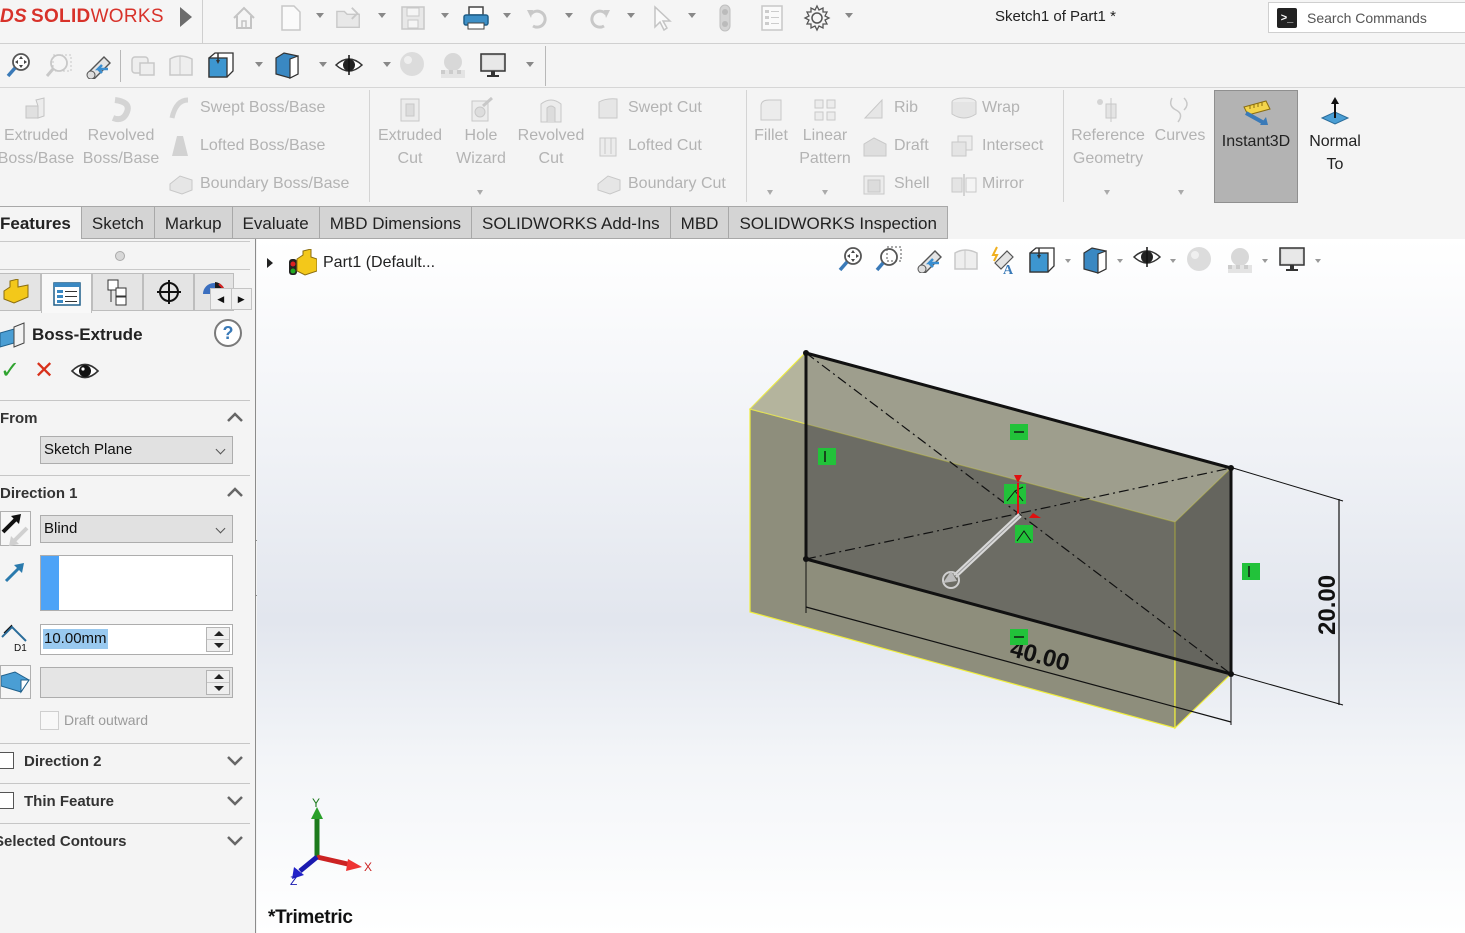 The height and width of the screenshot is (933, 1465). What do you see at coordinates (136, 583) in the screenshot?
I see `direction-selection-box` at bounding box center [136, 583].